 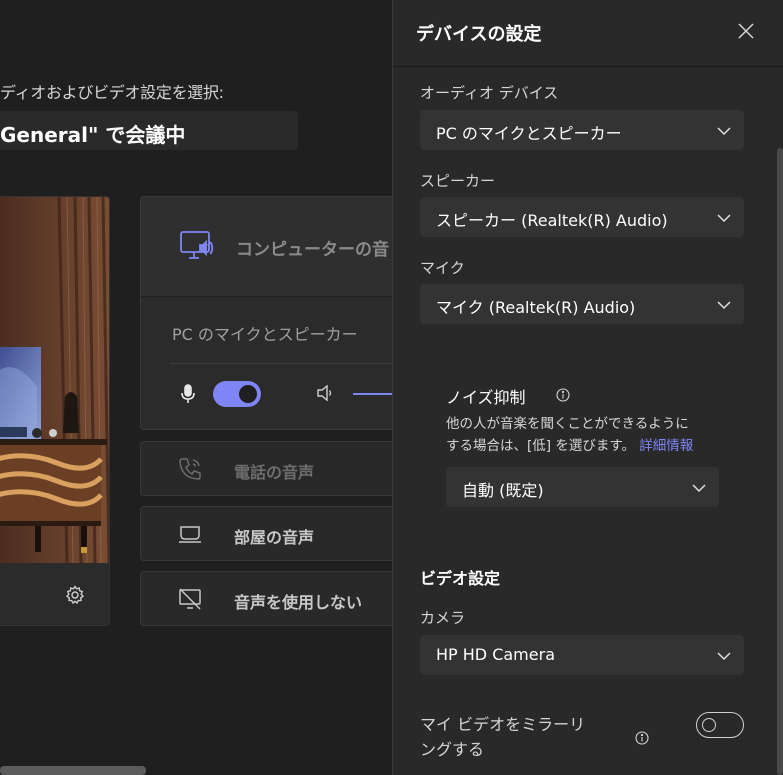 I want to click on no-audio-label: 音声を使用しない, so click(x=298, y=602).